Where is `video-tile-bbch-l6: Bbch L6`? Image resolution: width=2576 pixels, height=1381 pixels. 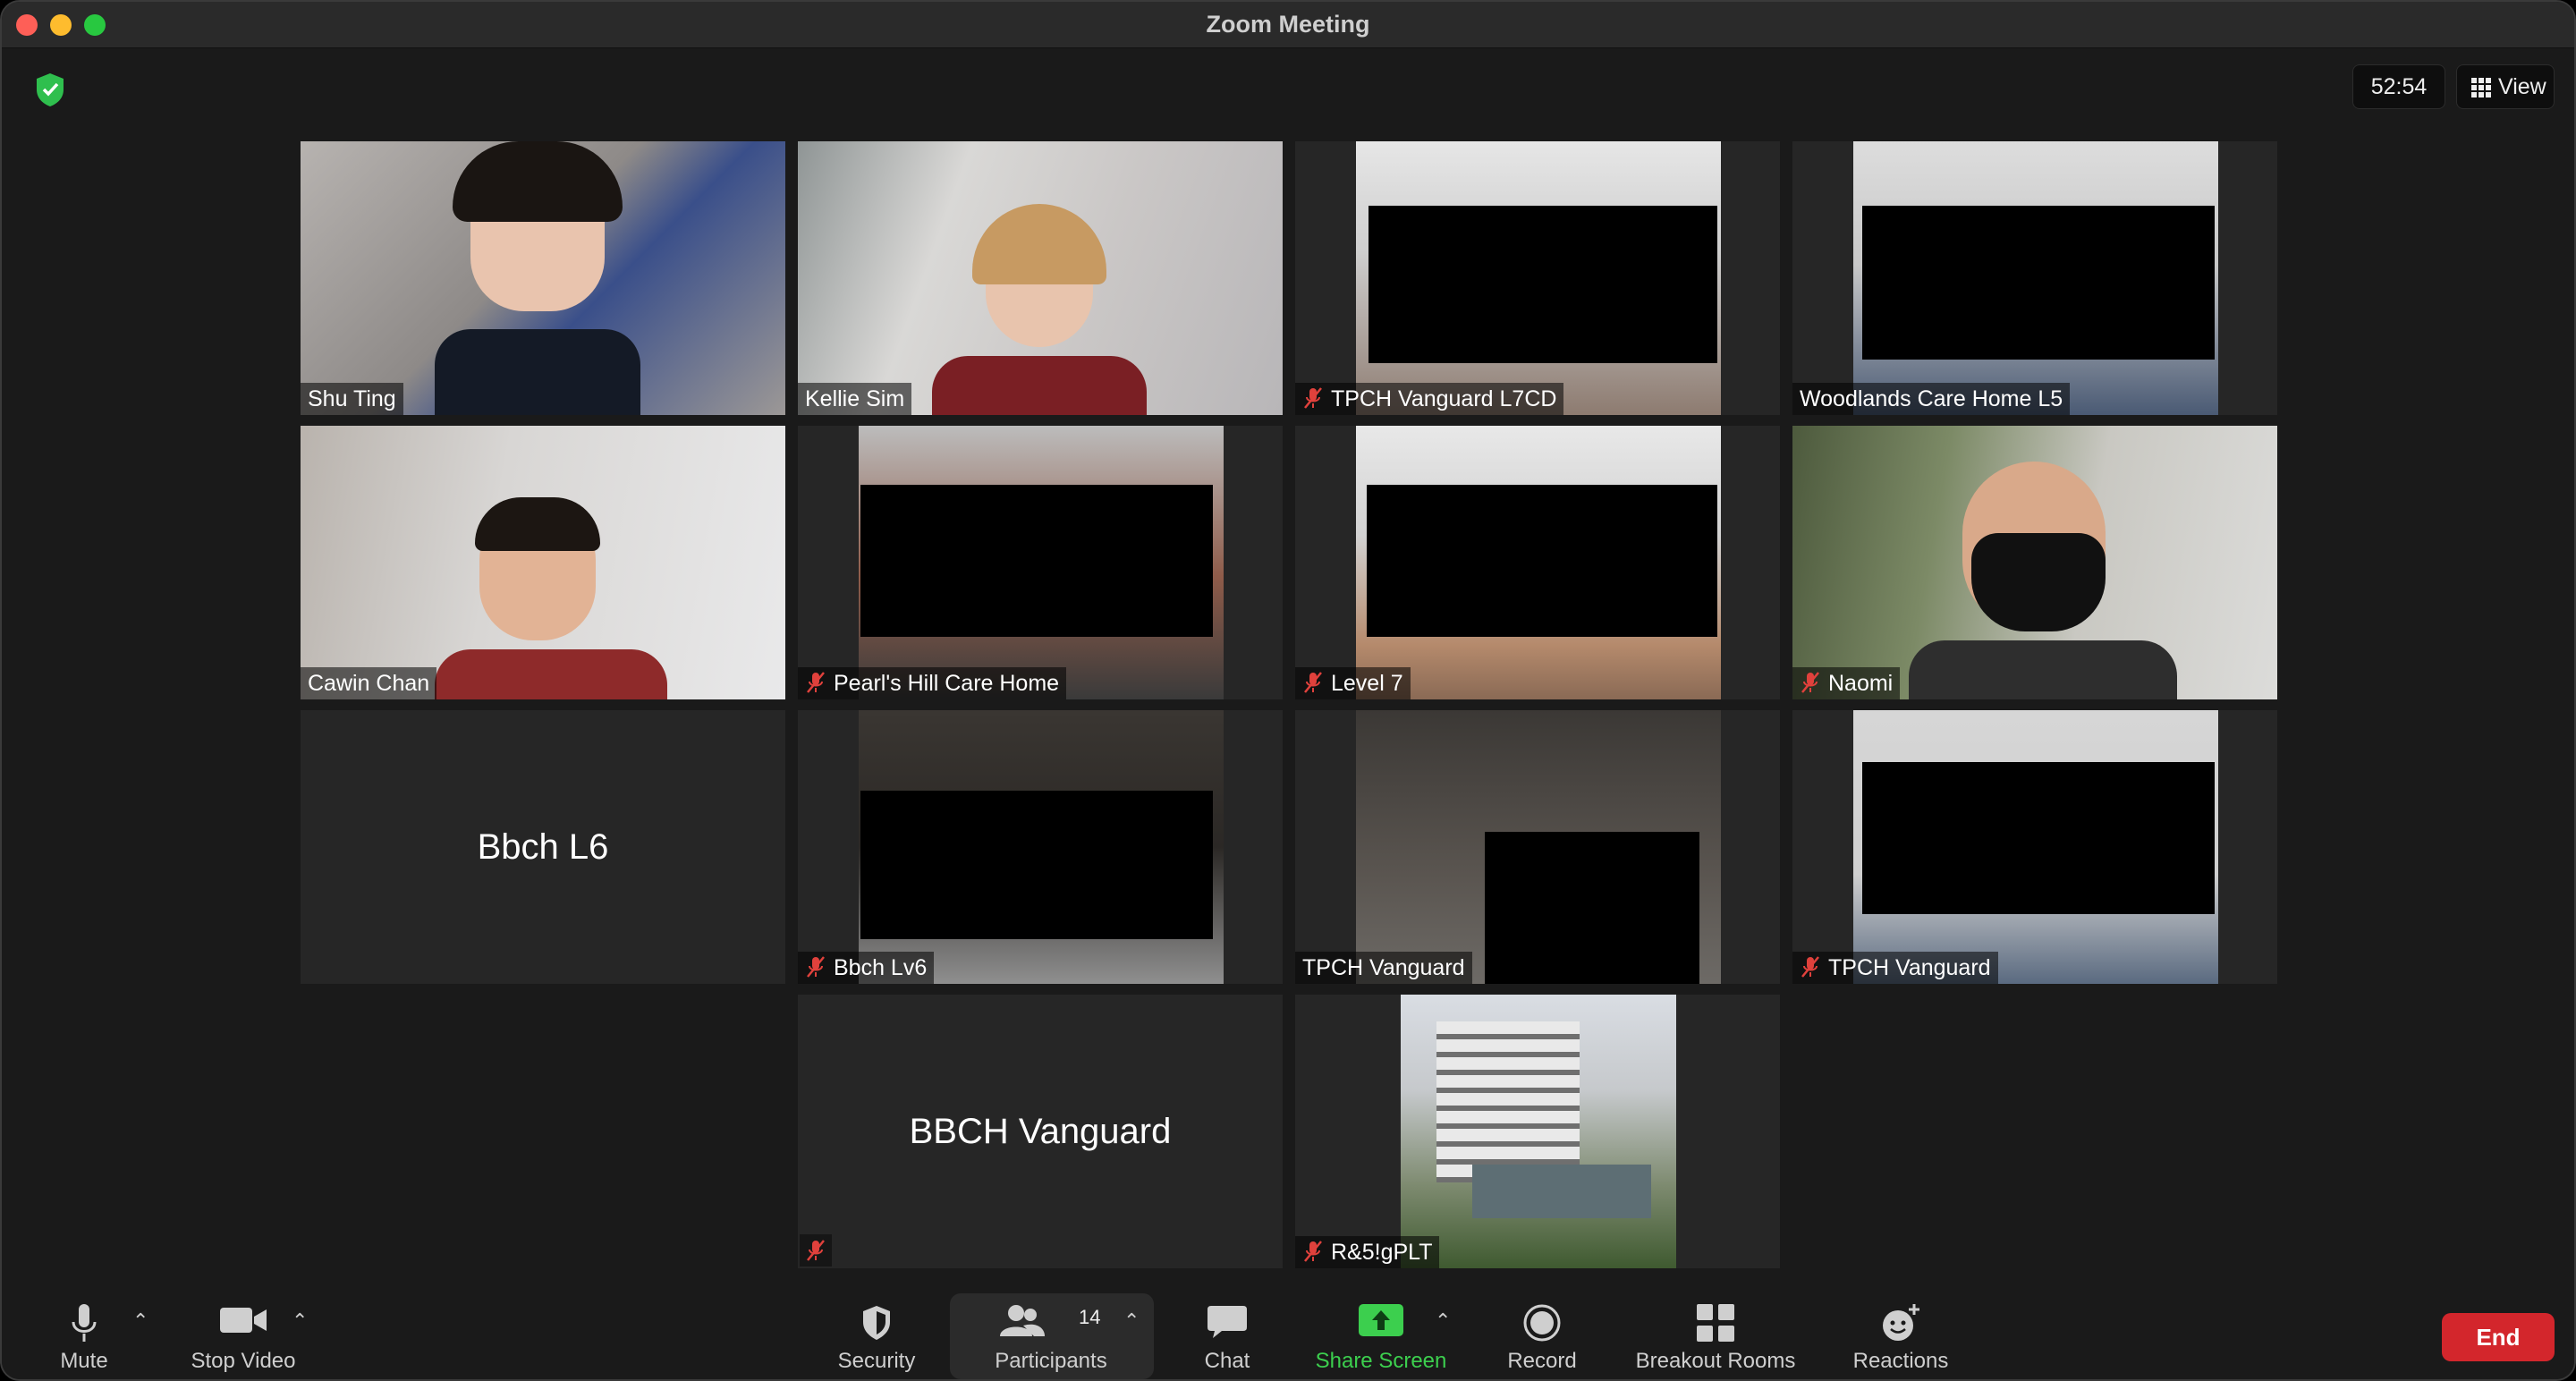 video-tile-bbch-l6: Bbch L6 is located at coordinates (543, 847).